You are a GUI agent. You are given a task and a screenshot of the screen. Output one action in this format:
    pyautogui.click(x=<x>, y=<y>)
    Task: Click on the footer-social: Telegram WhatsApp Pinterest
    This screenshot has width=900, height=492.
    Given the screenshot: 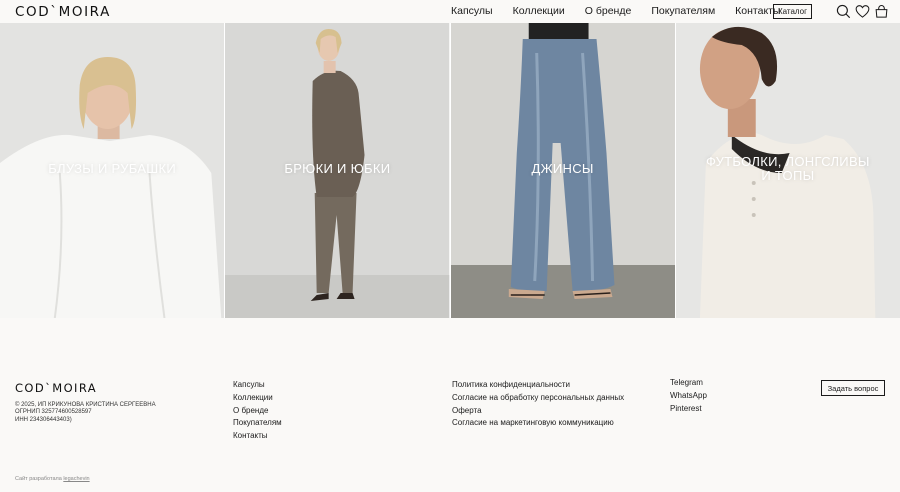 What is the action you would take?
    pyautogui.click(x=688, y=396)
    